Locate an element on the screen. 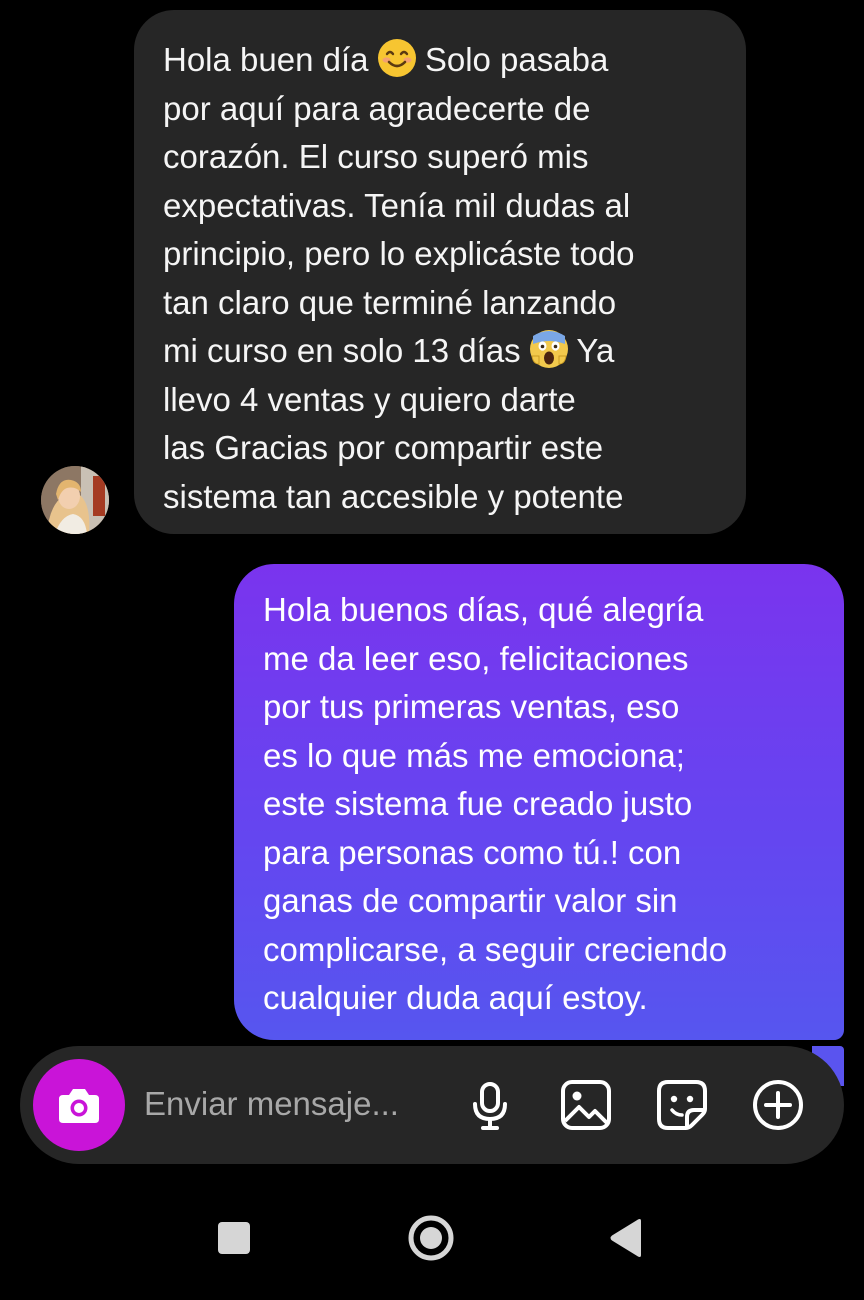 The image size is (864, 1300). message-line: sistema tan accesible y potente is located at coordinates (393, 496).